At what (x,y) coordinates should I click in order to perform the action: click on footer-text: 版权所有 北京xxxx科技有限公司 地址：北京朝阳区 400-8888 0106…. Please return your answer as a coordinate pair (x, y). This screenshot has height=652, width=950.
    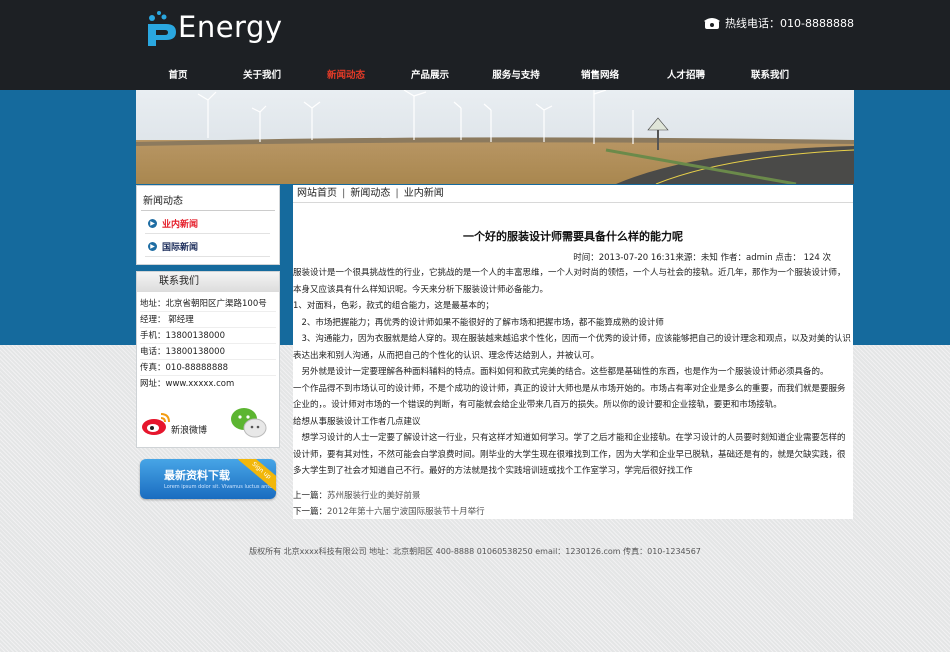
    Looking at the image, I should click on (475, 551).